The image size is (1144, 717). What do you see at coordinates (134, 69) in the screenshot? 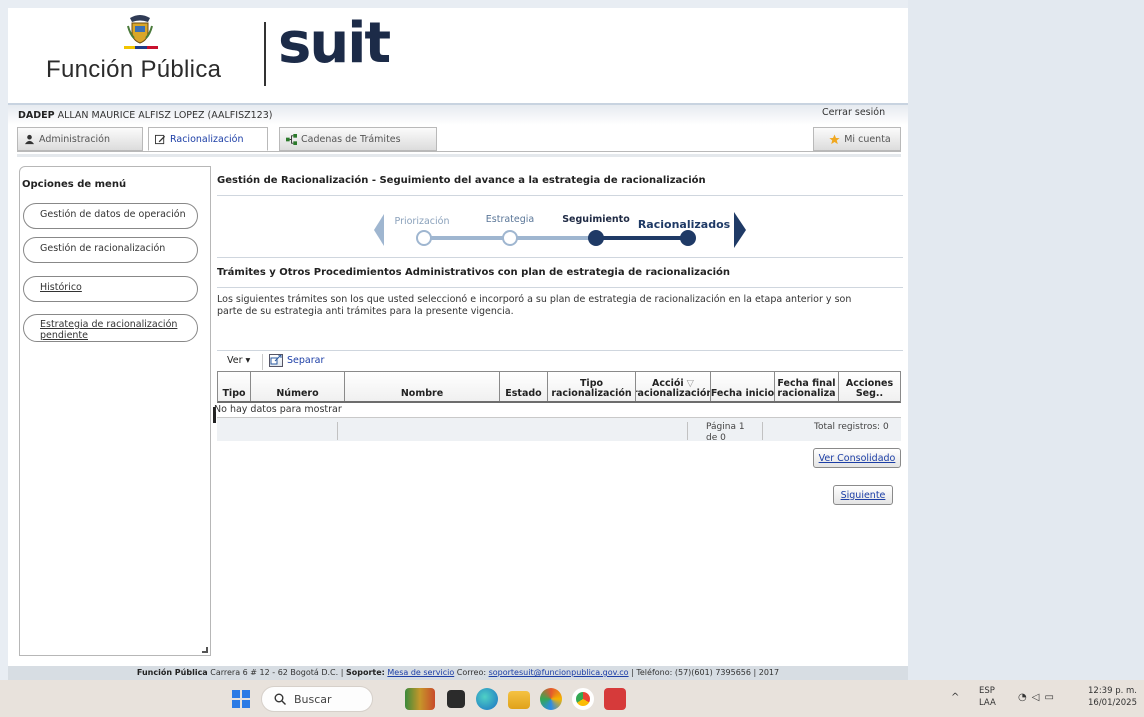
I see `funcion-publica-logo: Función Pública` at bounding box center [134, 69].